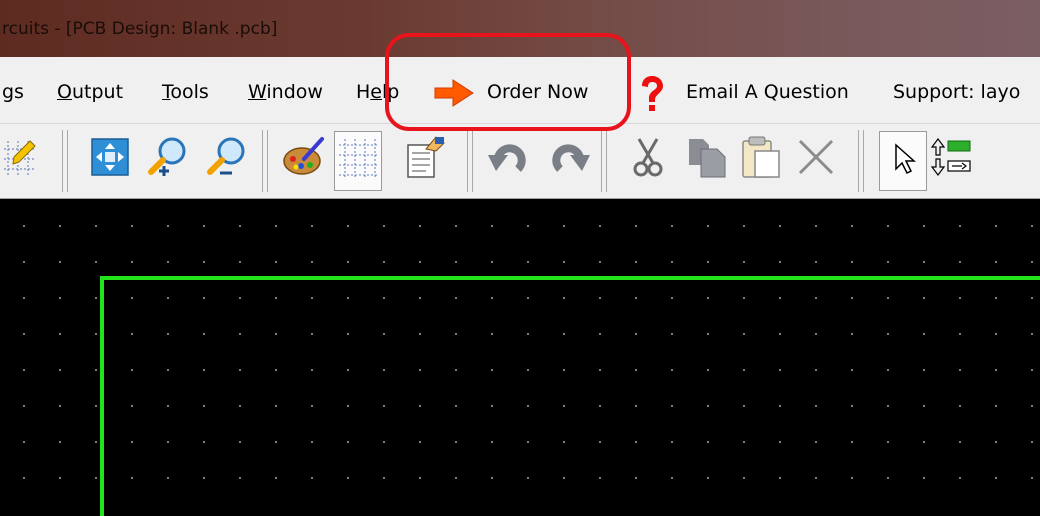  Describe the element at coordinates (140, 29) in the screenshot. I see `window-title: rcuits - [PCB Design: Blank .pcb]` at that location.